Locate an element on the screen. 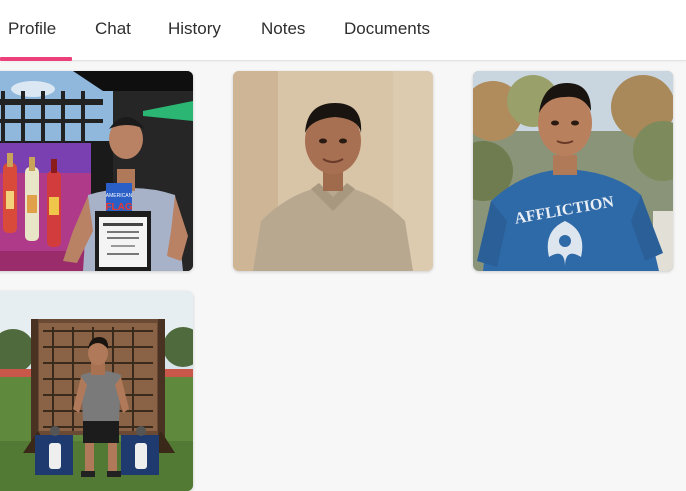 Image resolution: width=686 pixels, height=491 pixels. photo-obstacle-course is located at coordinates (96, 391).